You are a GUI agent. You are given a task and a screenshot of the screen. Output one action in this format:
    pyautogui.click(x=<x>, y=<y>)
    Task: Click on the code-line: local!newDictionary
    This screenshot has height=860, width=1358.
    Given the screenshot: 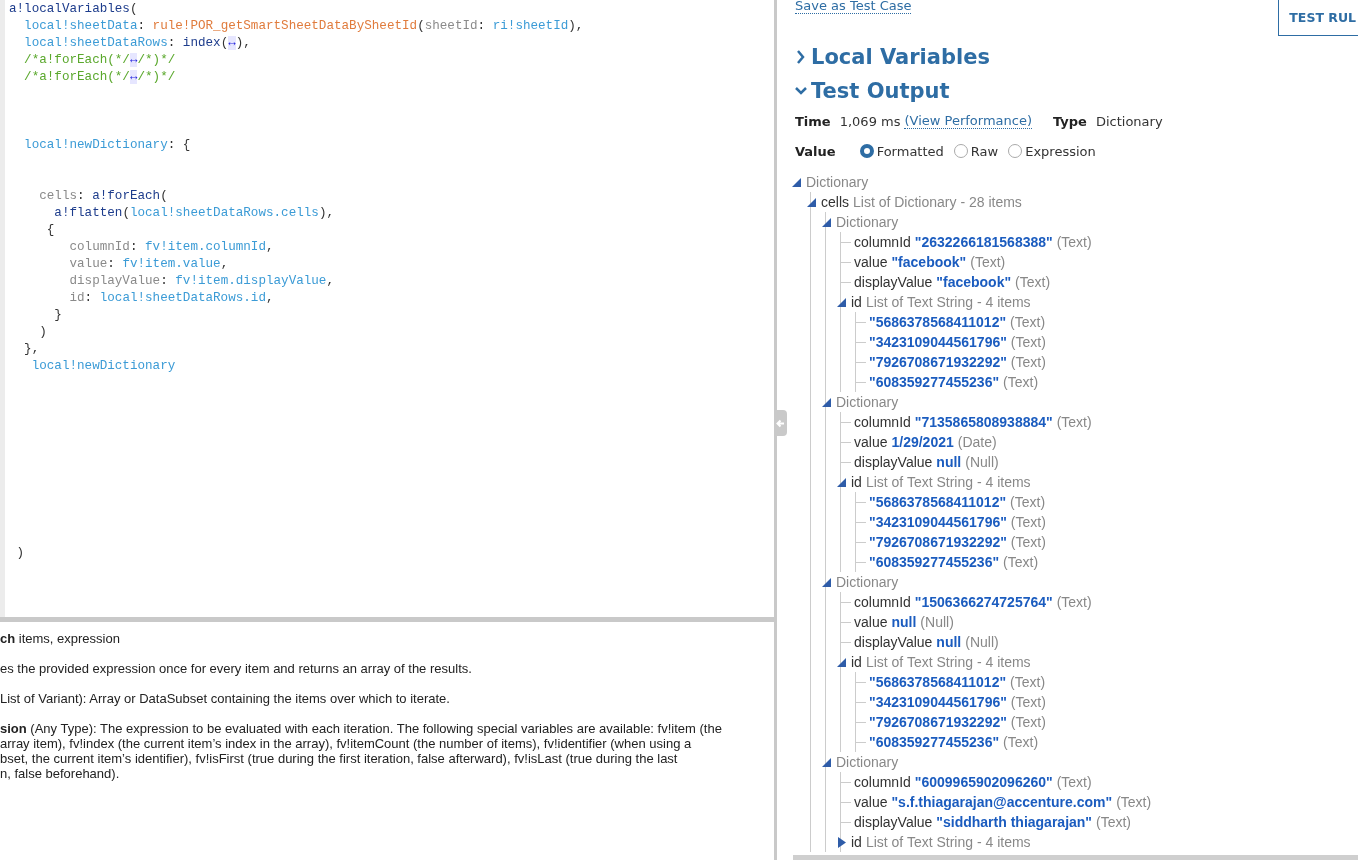 What is the action you would take?
    pyautogui.click(x=103, y=366)
    